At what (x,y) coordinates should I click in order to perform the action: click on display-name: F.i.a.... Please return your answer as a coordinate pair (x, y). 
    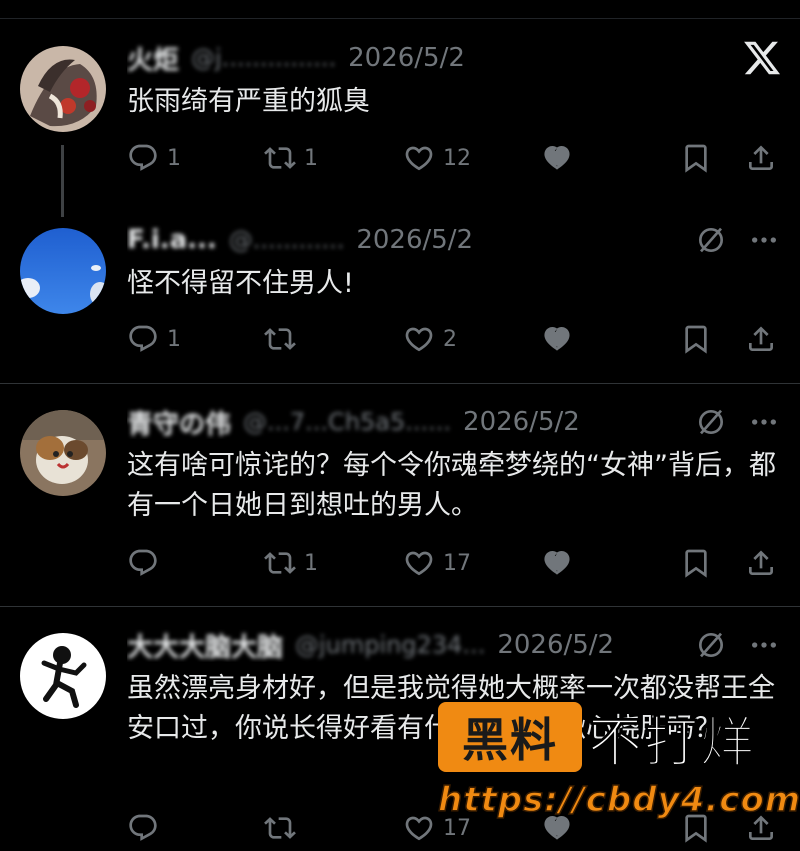
    Looking at the image, I should click on (172, 240).